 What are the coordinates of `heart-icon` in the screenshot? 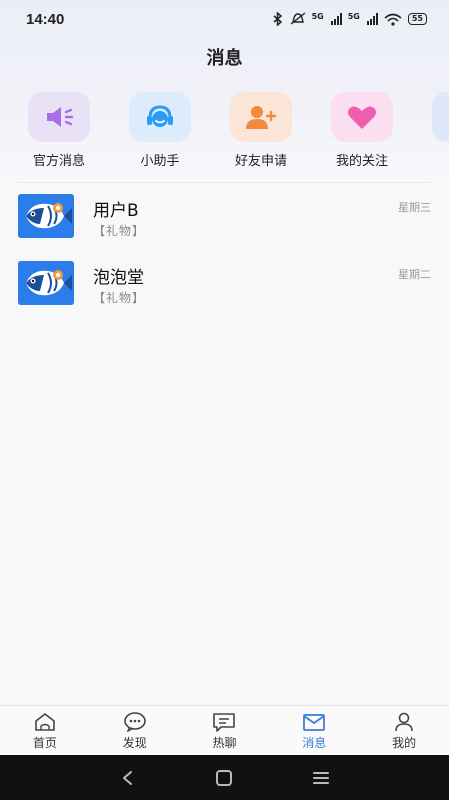 It's located at (362, 117).